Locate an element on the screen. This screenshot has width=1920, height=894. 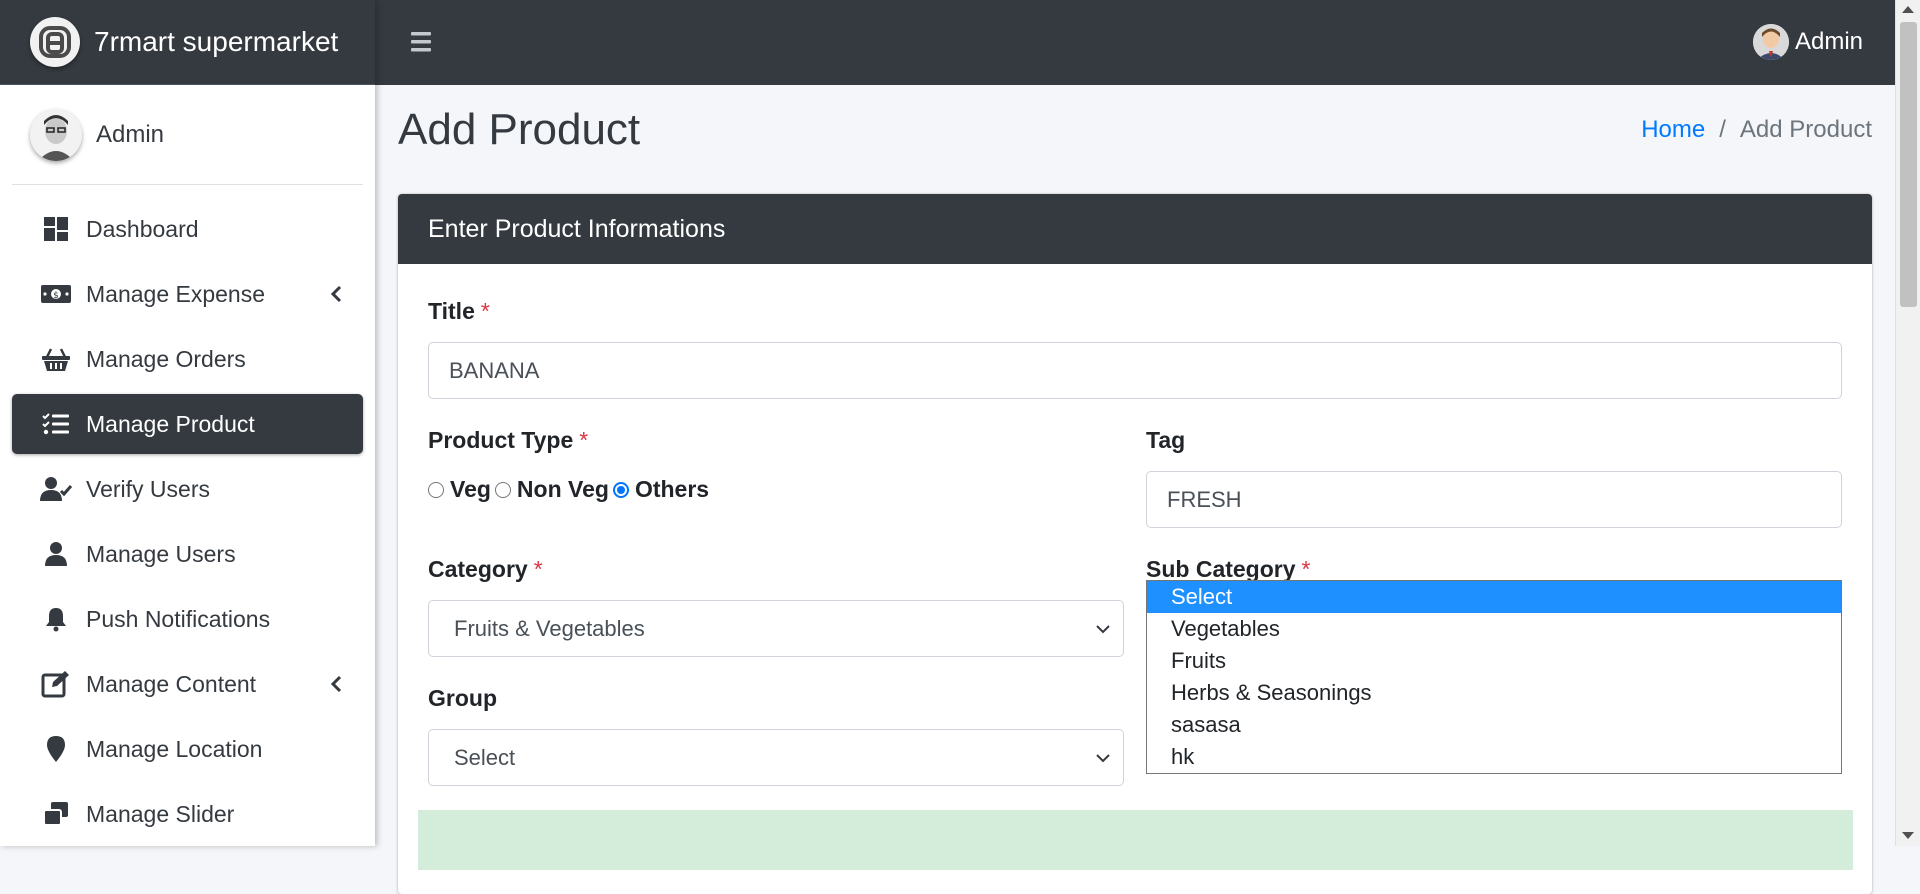
group-select-value: Select is located at coordinates (485, 757).